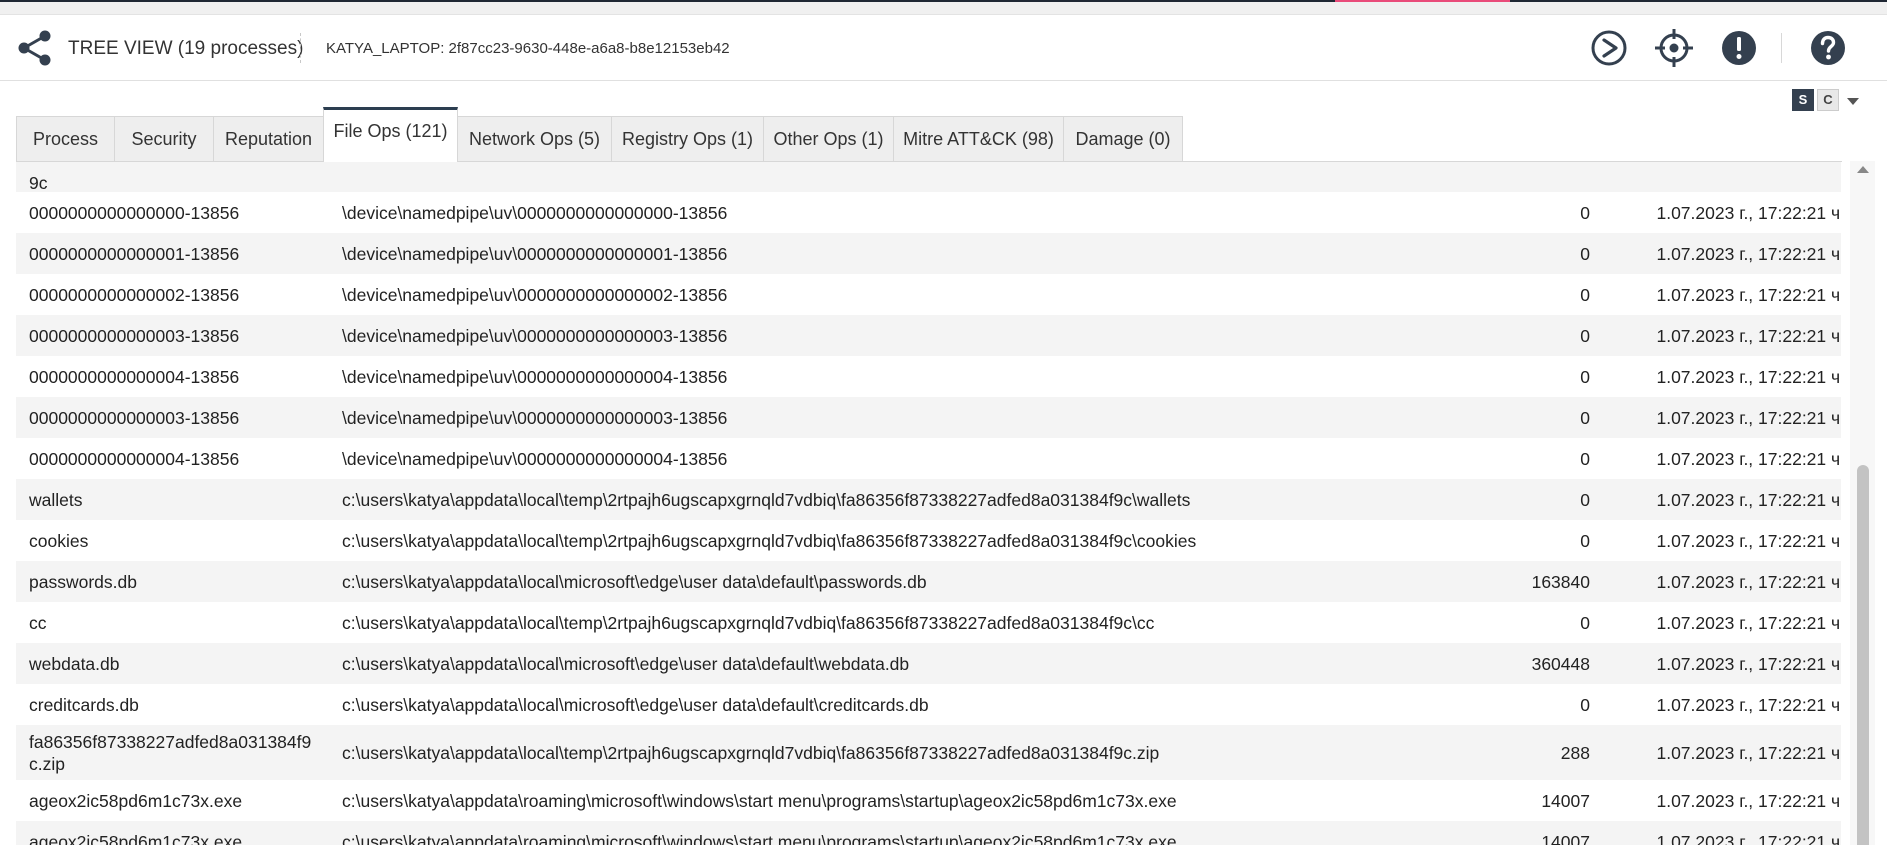 The width and height of the screenshot is (1887, 845). What do you see at coordinates (74, 663) in the screenshot?
I see `row-name-cell: webdata.db` at bounding box center [74, 663].